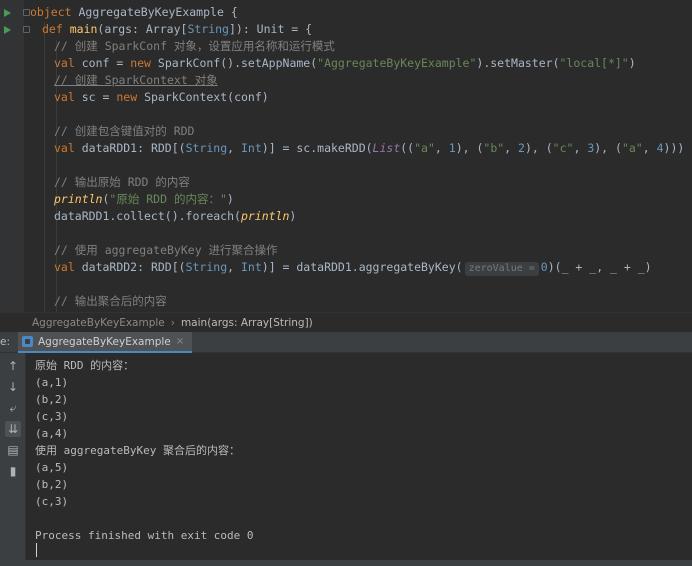 This screenshot has width=692, height=566. Describe the element at coordinates (544, 267) in the screenshot. I see `number-literal: 0` at that location.